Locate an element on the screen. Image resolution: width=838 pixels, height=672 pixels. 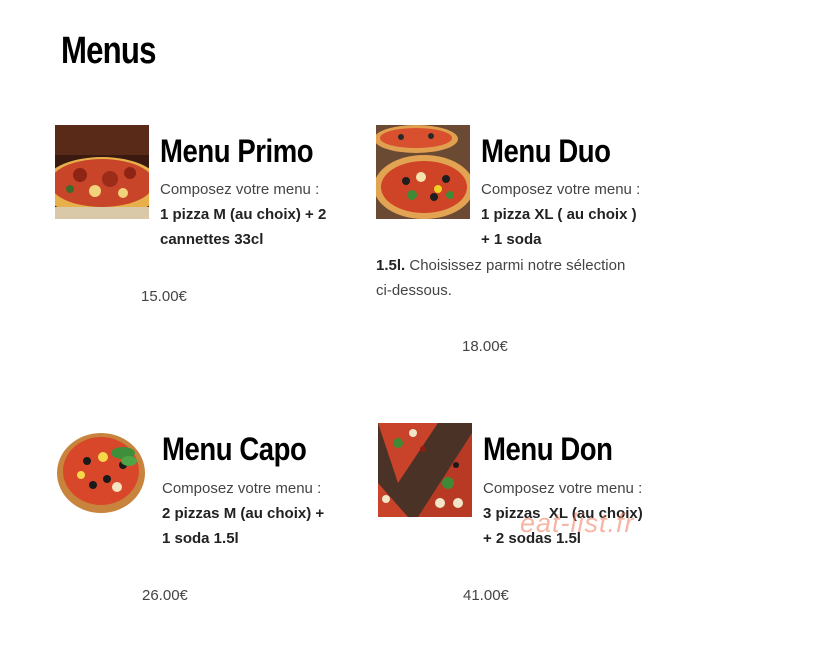
menu-price: 18.00€ is located at coordinates (485, 346).